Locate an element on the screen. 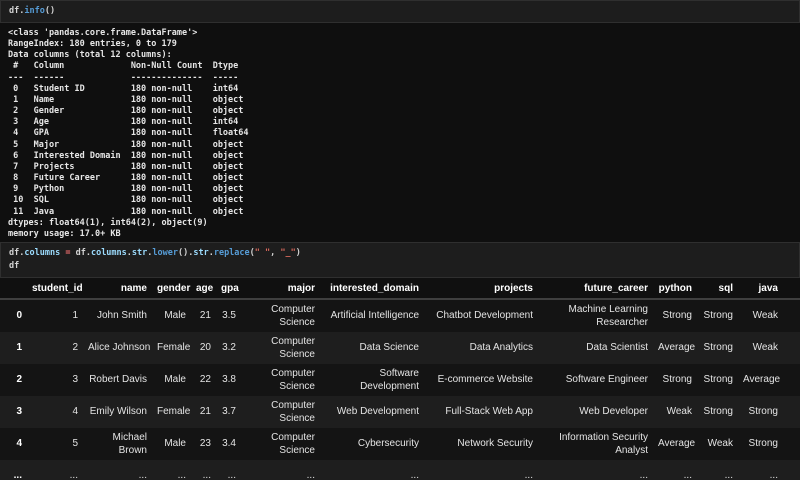  table-cell: Chatbot Development is located at coordinates (484, 316).